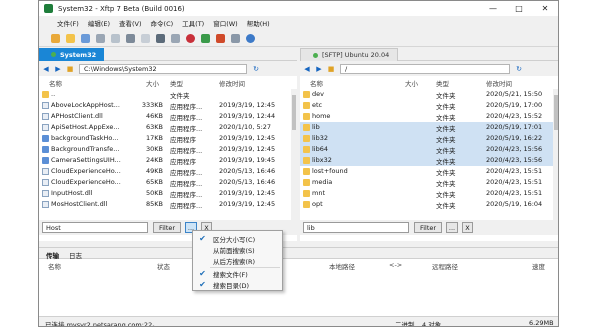 The height and width of the screenshot is (327, 600). Describe the element at coordinates (190, 38) in the screenshot. I see `stop-icon` at that location.